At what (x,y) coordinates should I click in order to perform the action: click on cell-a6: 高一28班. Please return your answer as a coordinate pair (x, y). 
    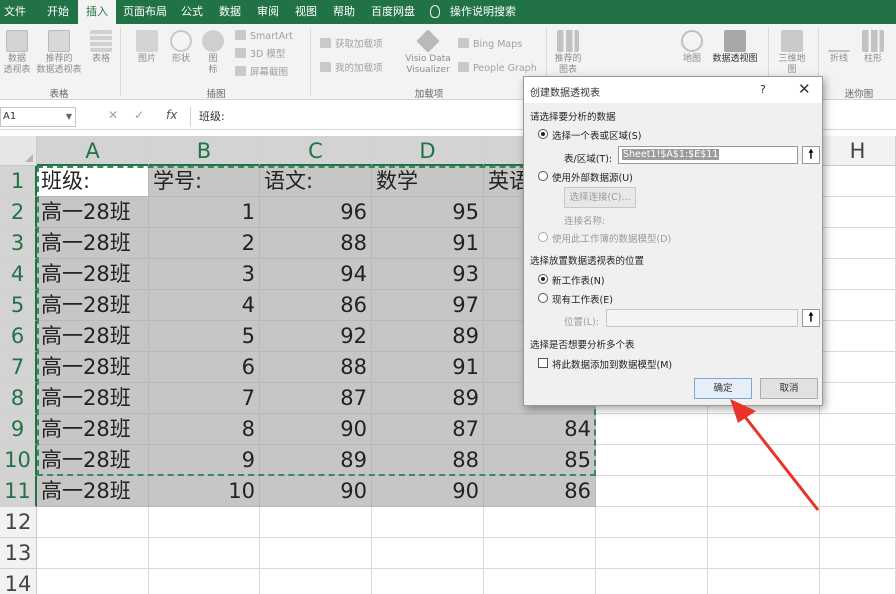
    Looking at the image, I should click on (93, 336).